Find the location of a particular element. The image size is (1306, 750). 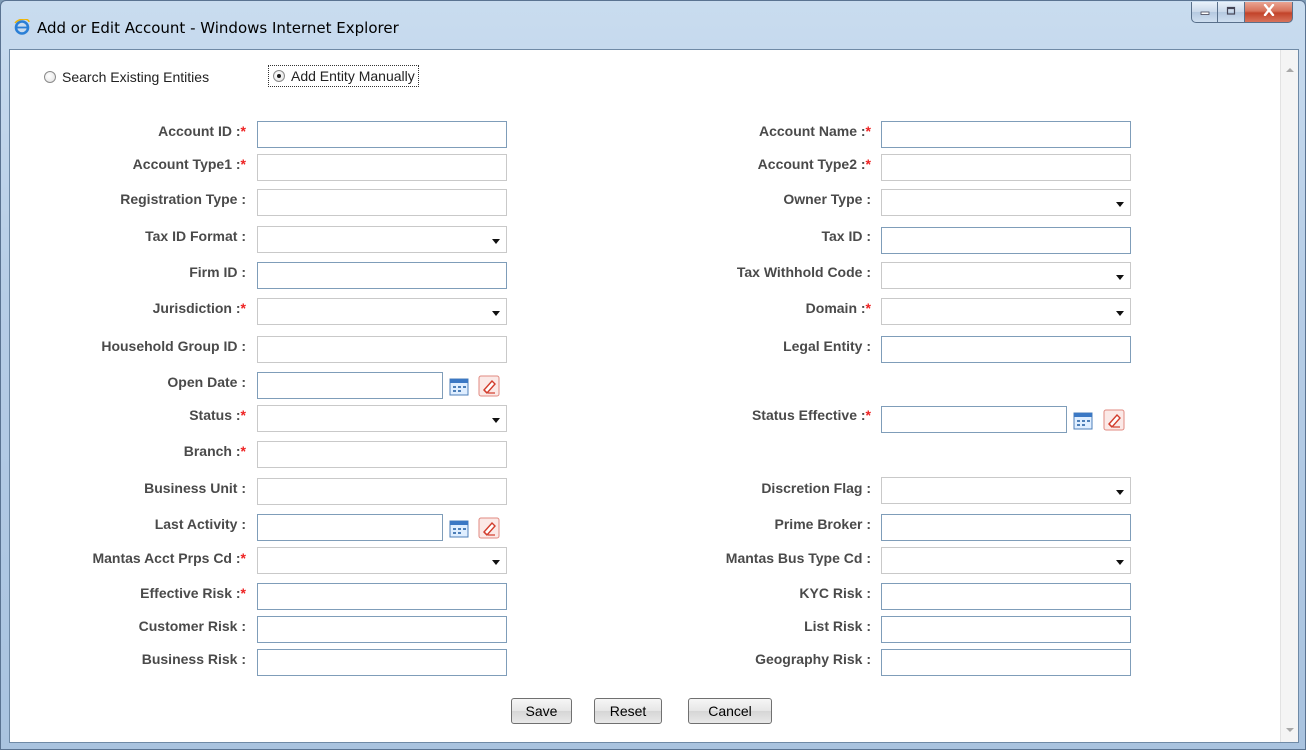

kyc-risk-input is located at coordinates (1006, 596).